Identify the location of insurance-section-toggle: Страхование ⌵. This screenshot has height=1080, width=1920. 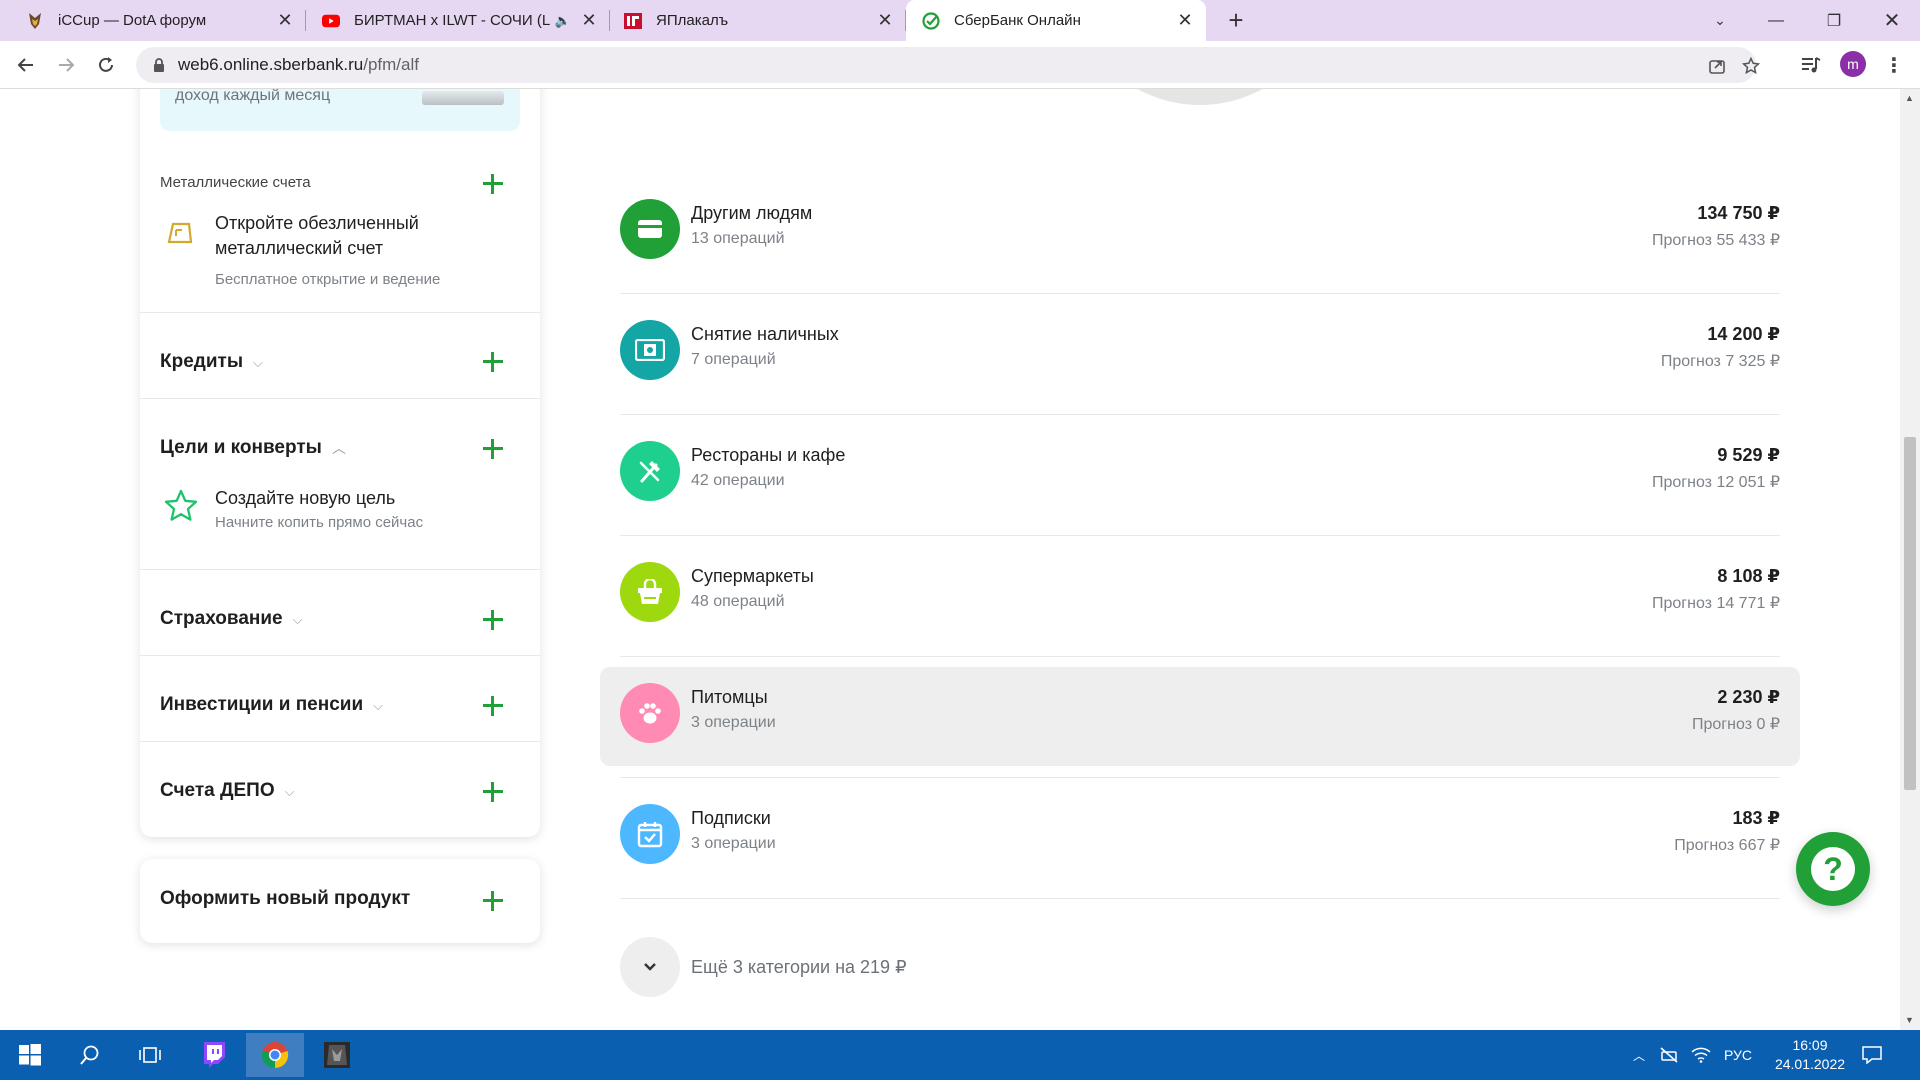
(231, 619).